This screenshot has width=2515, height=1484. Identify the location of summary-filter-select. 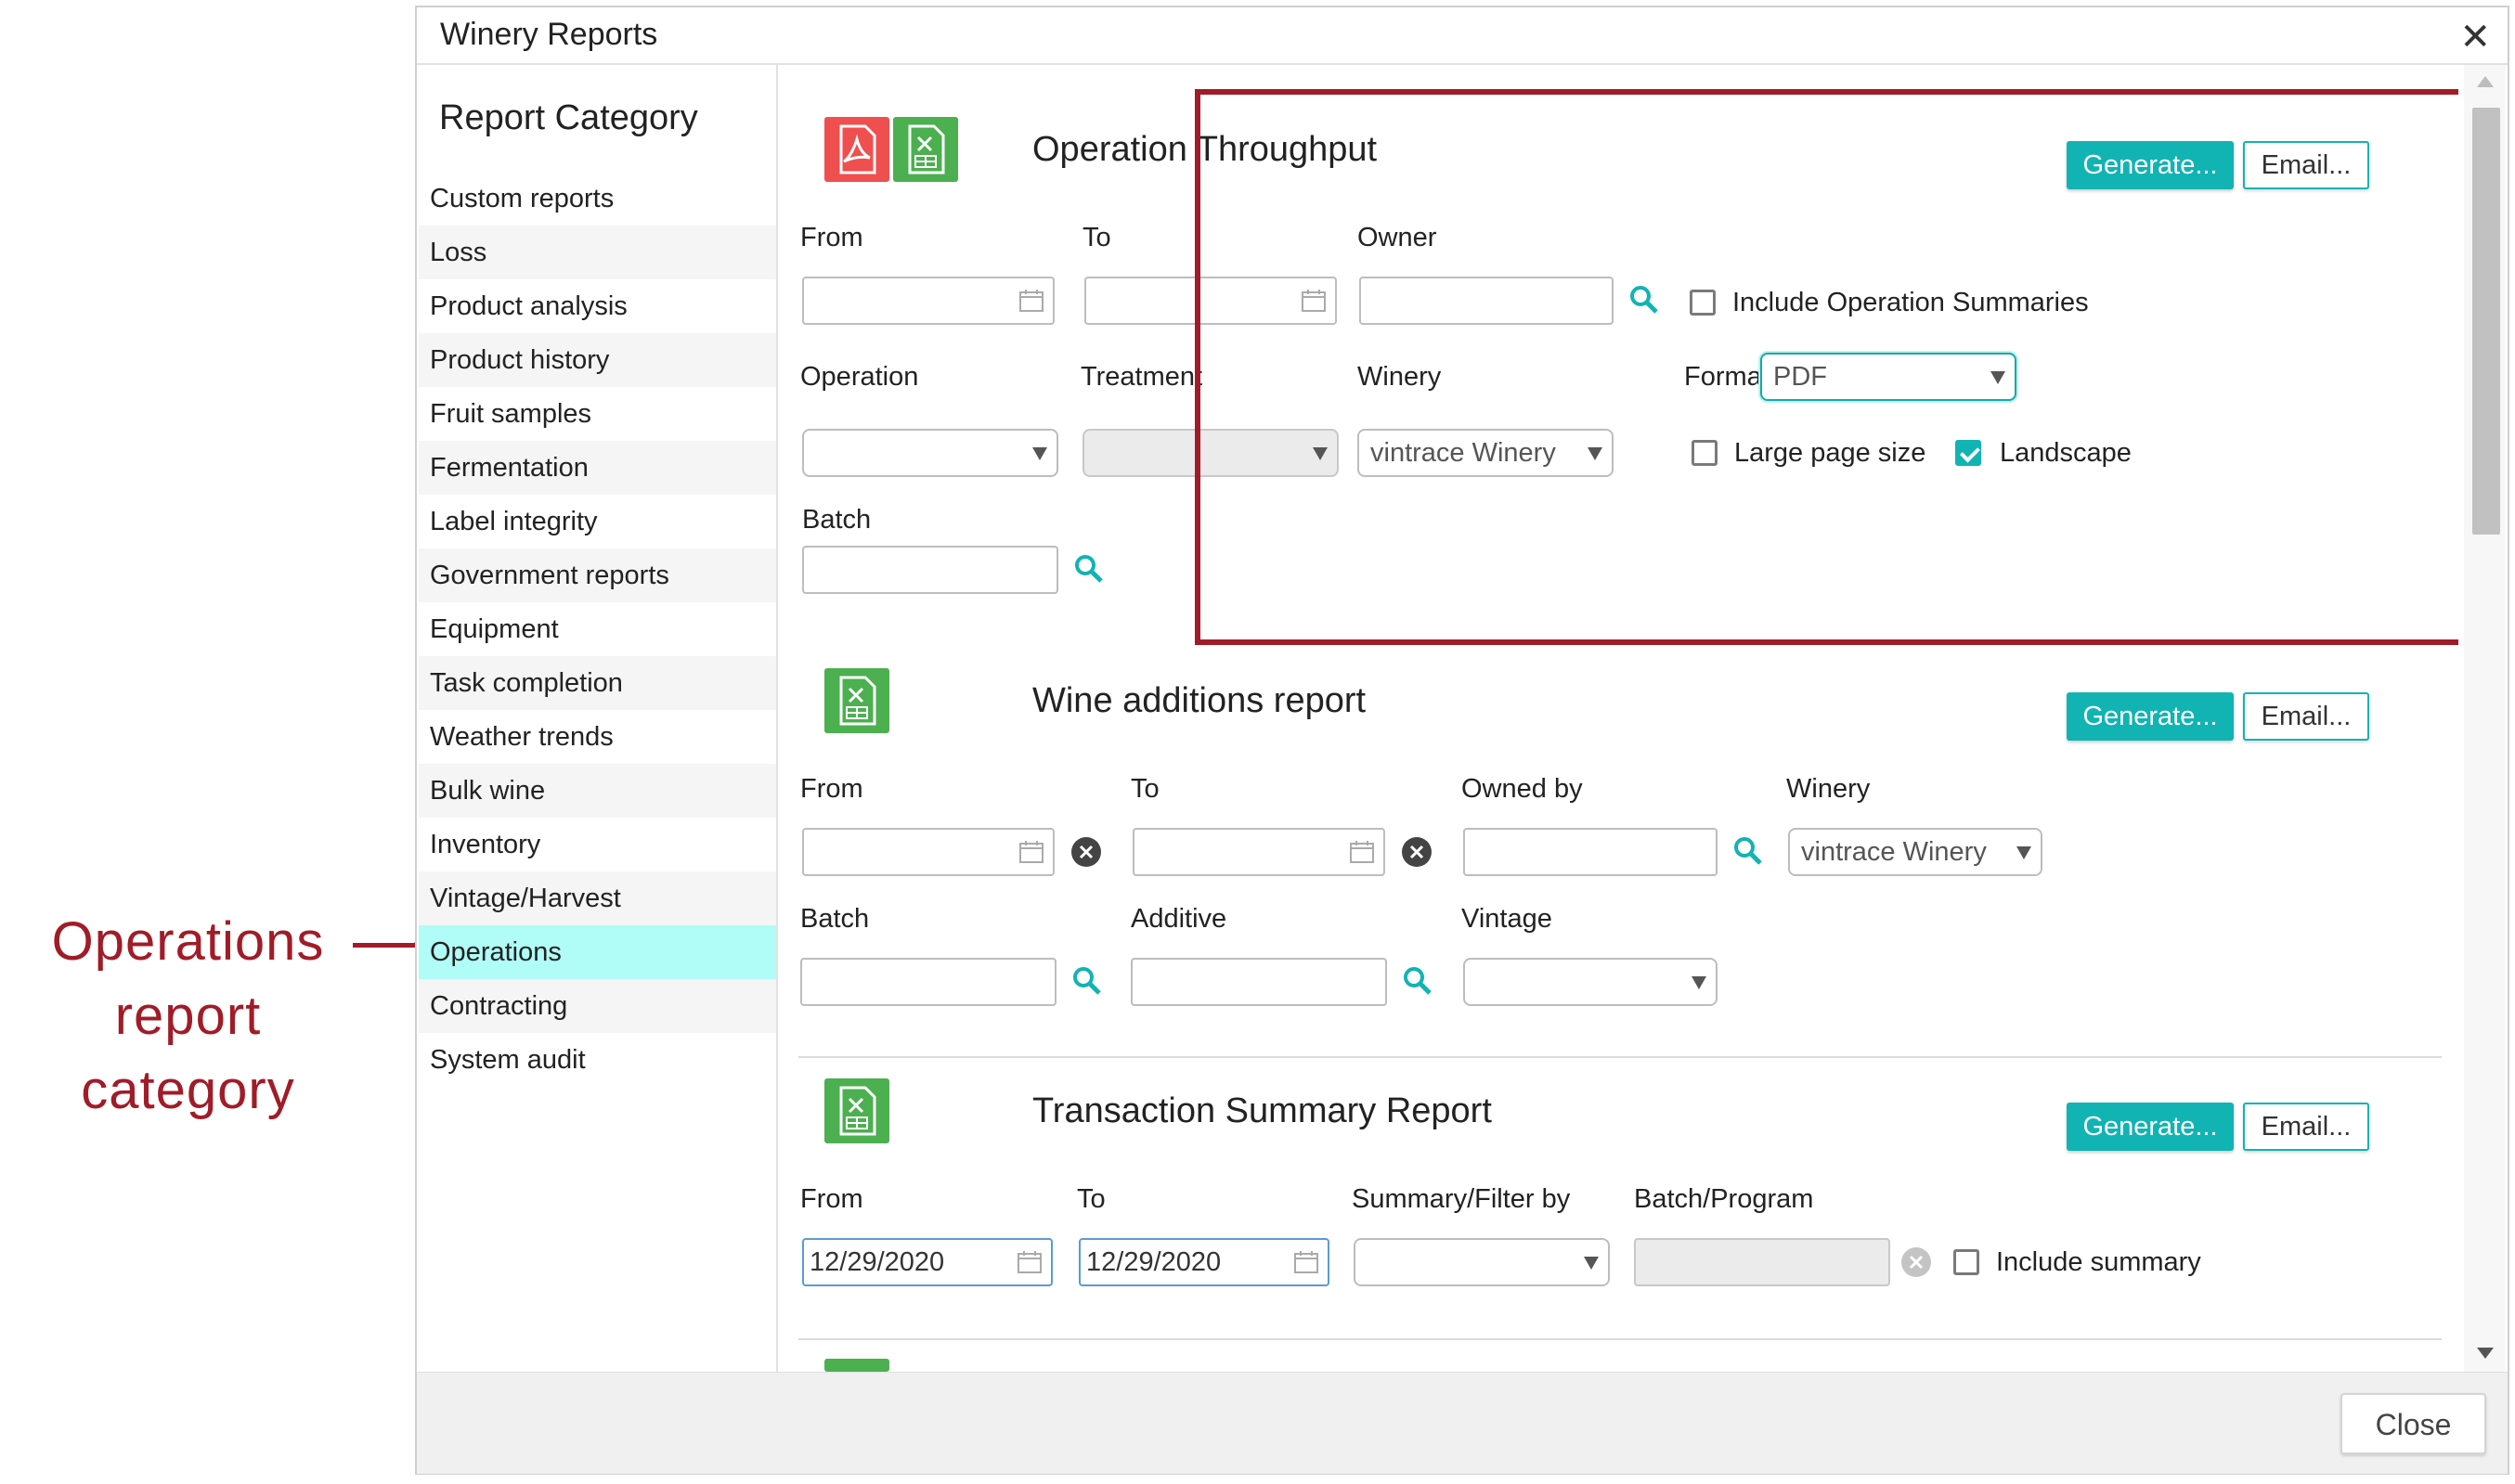
(1482, 1262).